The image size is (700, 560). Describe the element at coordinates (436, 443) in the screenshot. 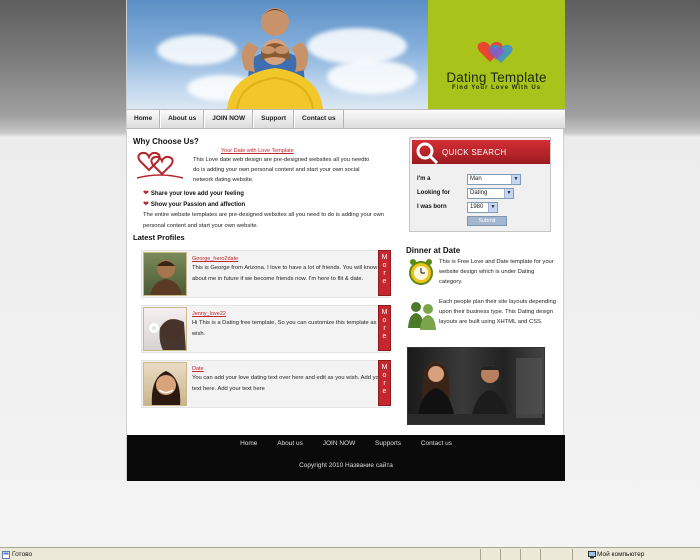

I see `footer-link-contact-us: Contact us` at that location.